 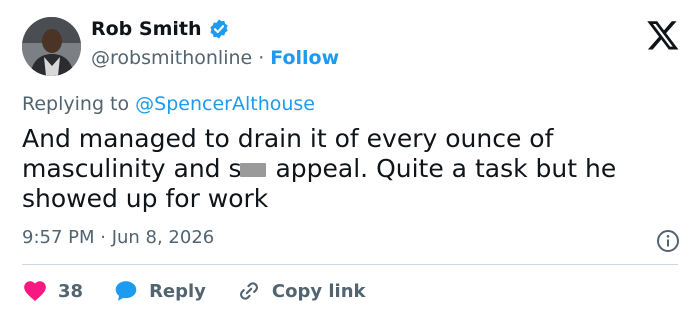 What do you see at coordinates (146, 29) in the screenshot?
I see `author-name: Rob Smith` at bounding box center [146, 29].